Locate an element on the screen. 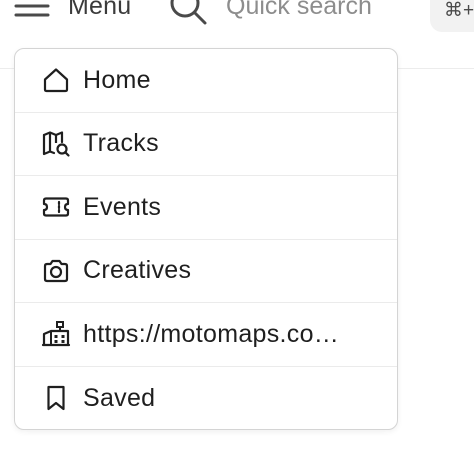  home-icon is located at coordinates (56, 80).